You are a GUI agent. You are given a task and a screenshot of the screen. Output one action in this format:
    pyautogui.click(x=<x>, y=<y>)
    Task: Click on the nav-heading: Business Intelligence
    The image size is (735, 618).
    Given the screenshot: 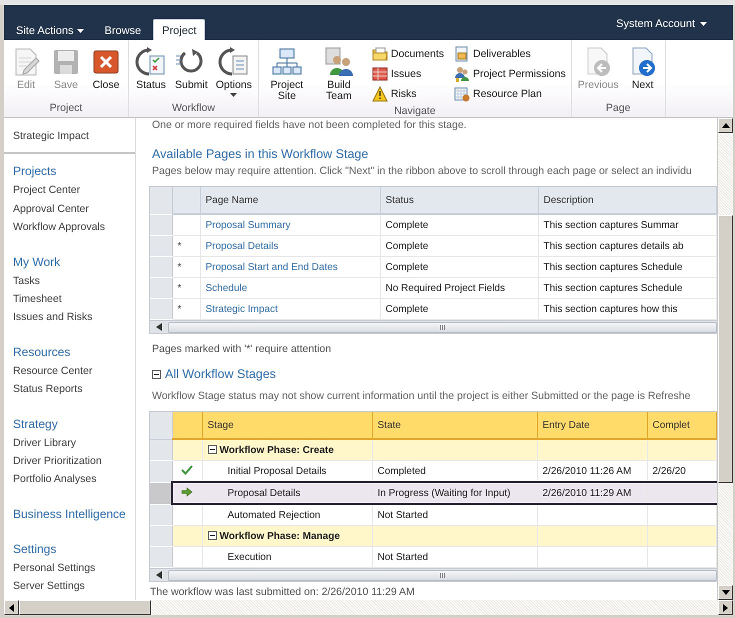 What is the action you would take?
    pyautogui.click(x=69, y=514)
    